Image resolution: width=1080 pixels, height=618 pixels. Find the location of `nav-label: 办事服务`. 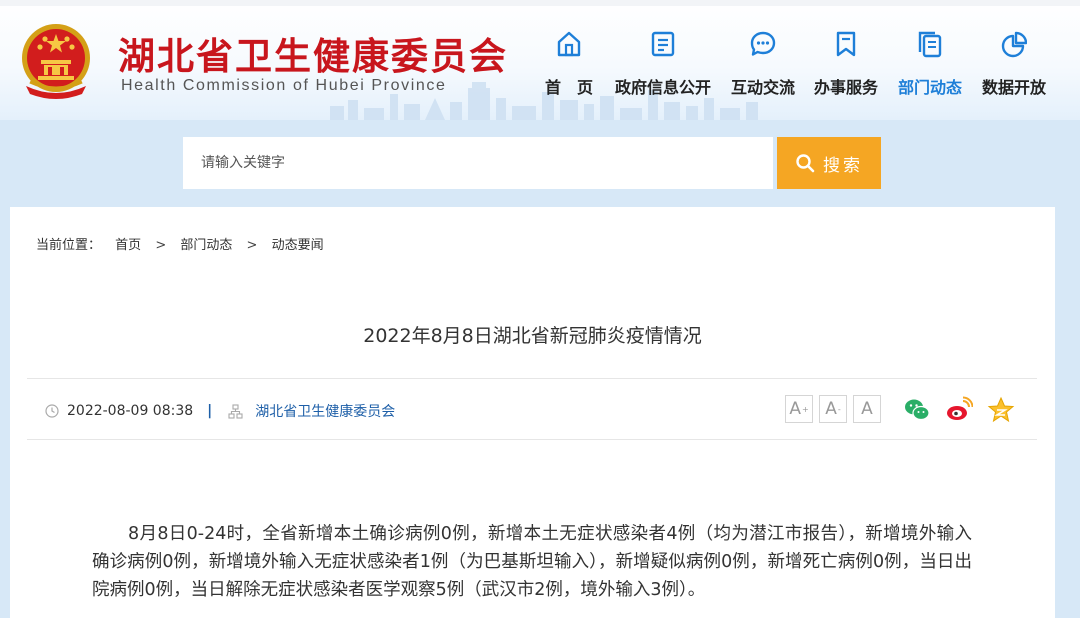

nav-label: 办事服务 is located at coordinates (845, 87).